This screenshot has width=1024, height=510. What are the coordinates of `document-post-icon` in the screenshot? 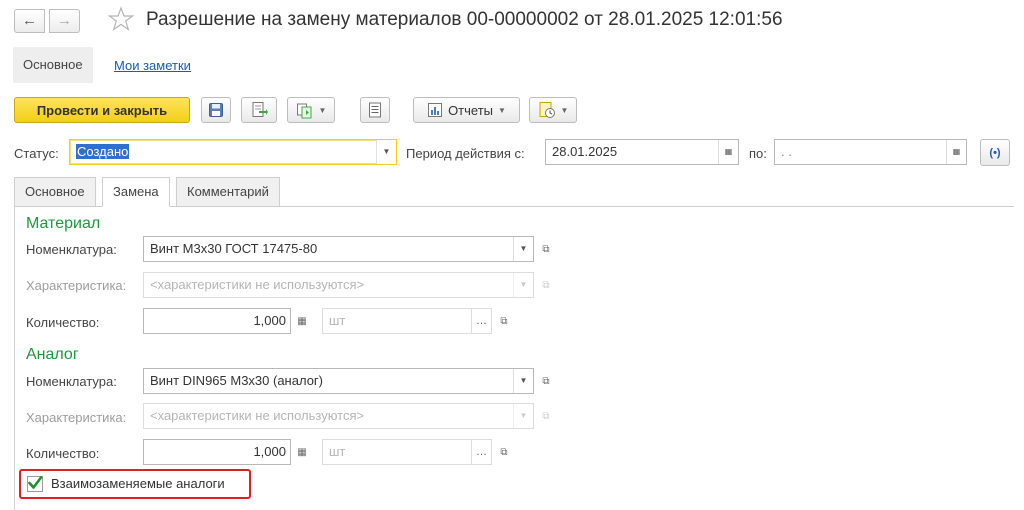 It's located at (260, 109).